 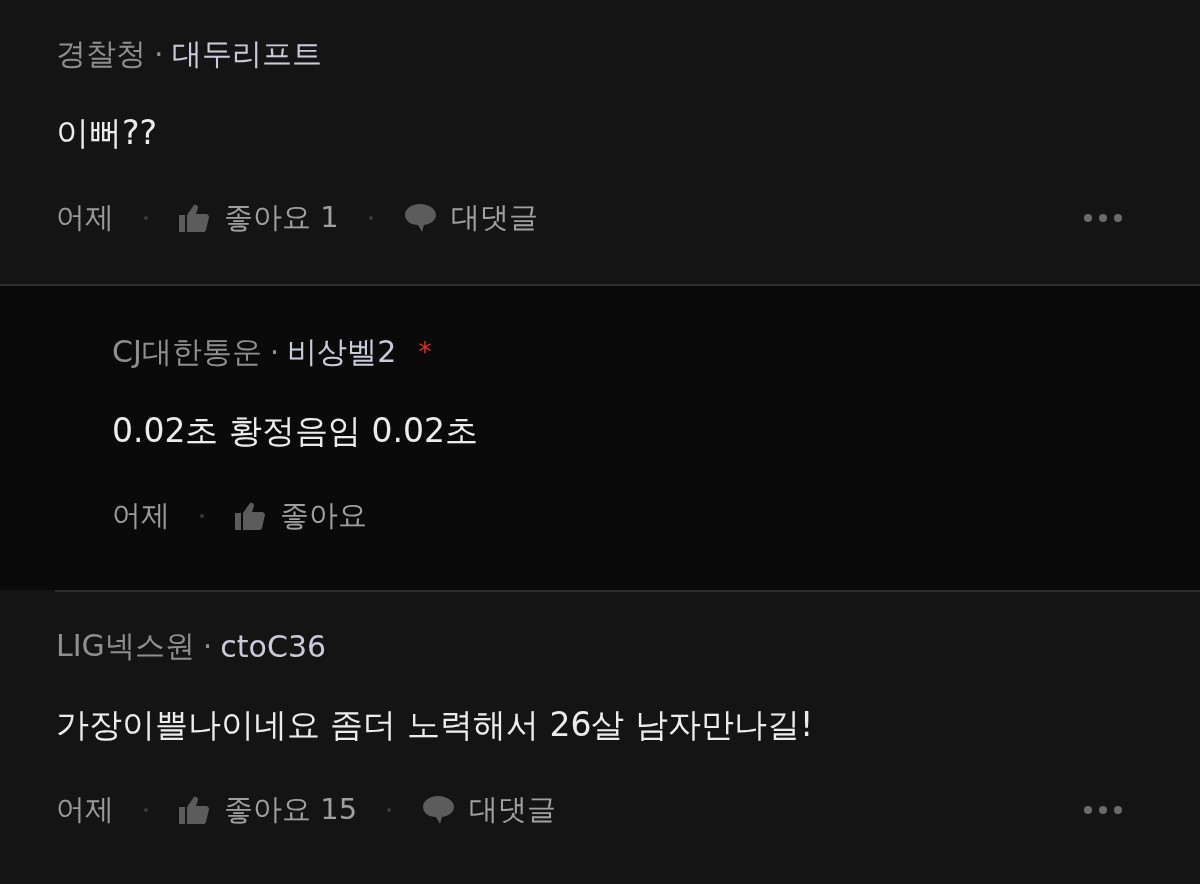 What do you see at coordinates (268, 810) in the screenshot?
I see `like-button: 좋아요 15` at bounding box center [268, 810].